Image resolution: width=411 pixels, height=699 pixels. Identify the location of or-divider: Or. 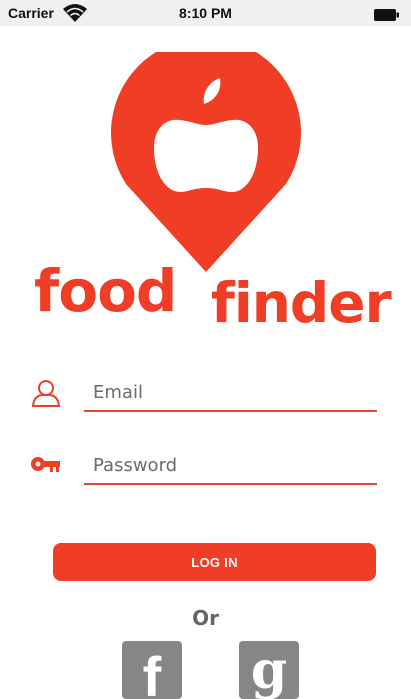
(205, 618).